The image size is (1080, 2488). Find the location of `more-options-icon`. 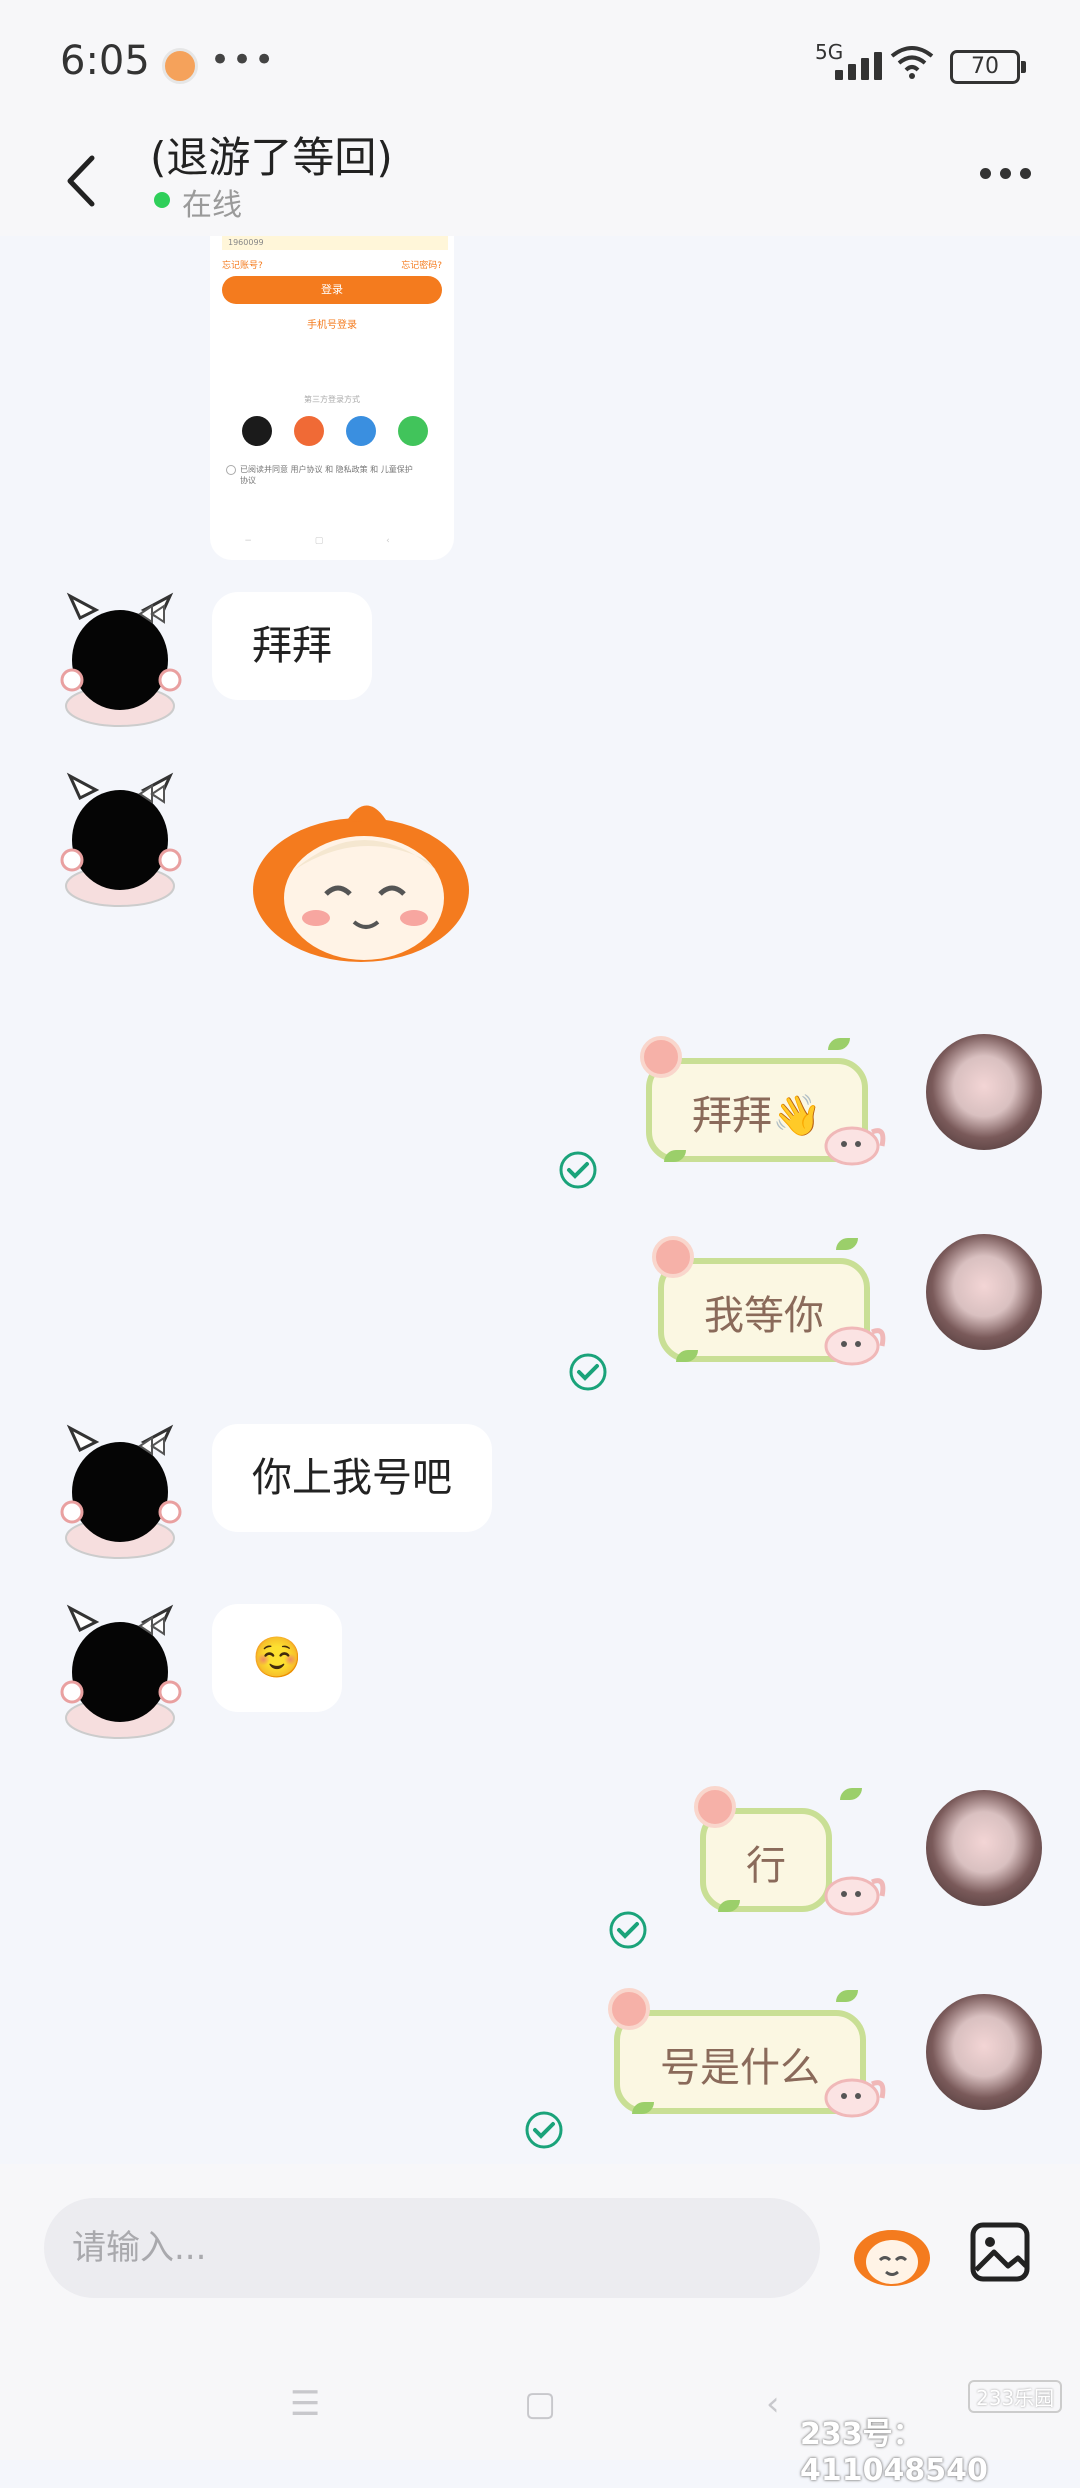

more-options-icon is located at coordinates (1005, 173).